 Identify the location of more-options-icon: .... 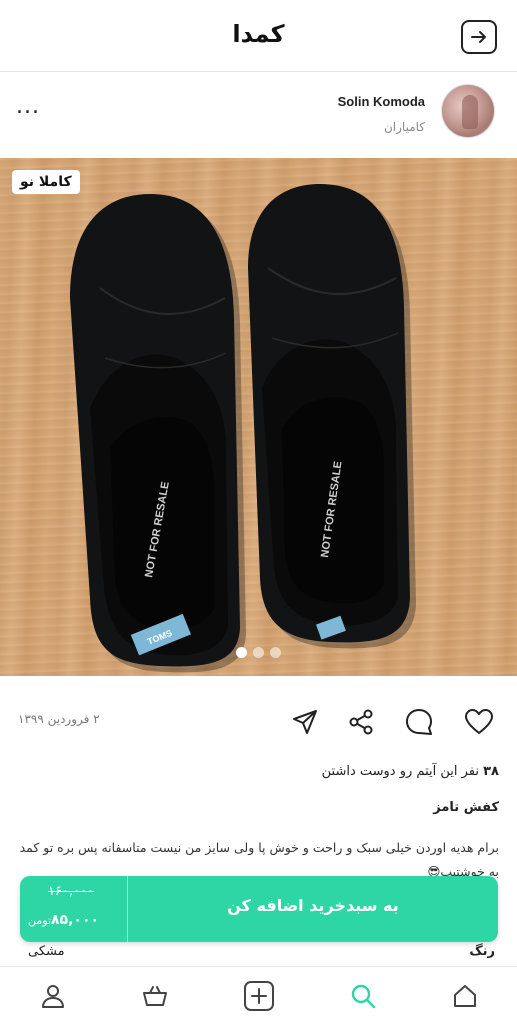
(28, 107).